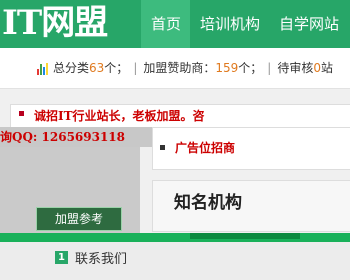 The width and height of the screenshot is (350, 280). What do you see at coordinates (175, 237) in the screenshot?
I see `green-divider` at bounding box center [175, 237].